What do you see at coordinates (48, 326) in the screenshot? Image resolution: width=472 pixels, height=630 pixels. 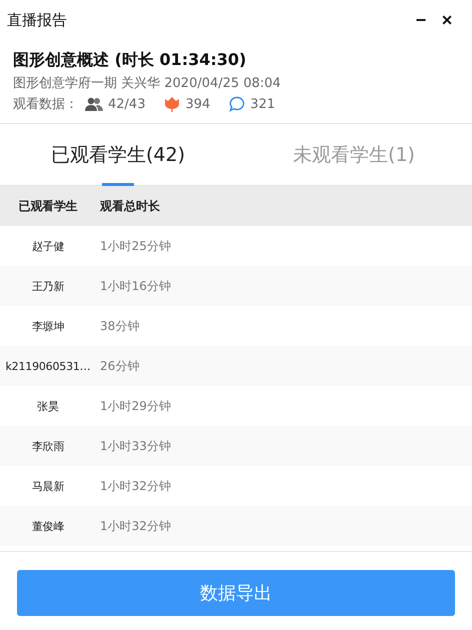 I see `student-name: 李塬坤` at bounding box center [48, 326].